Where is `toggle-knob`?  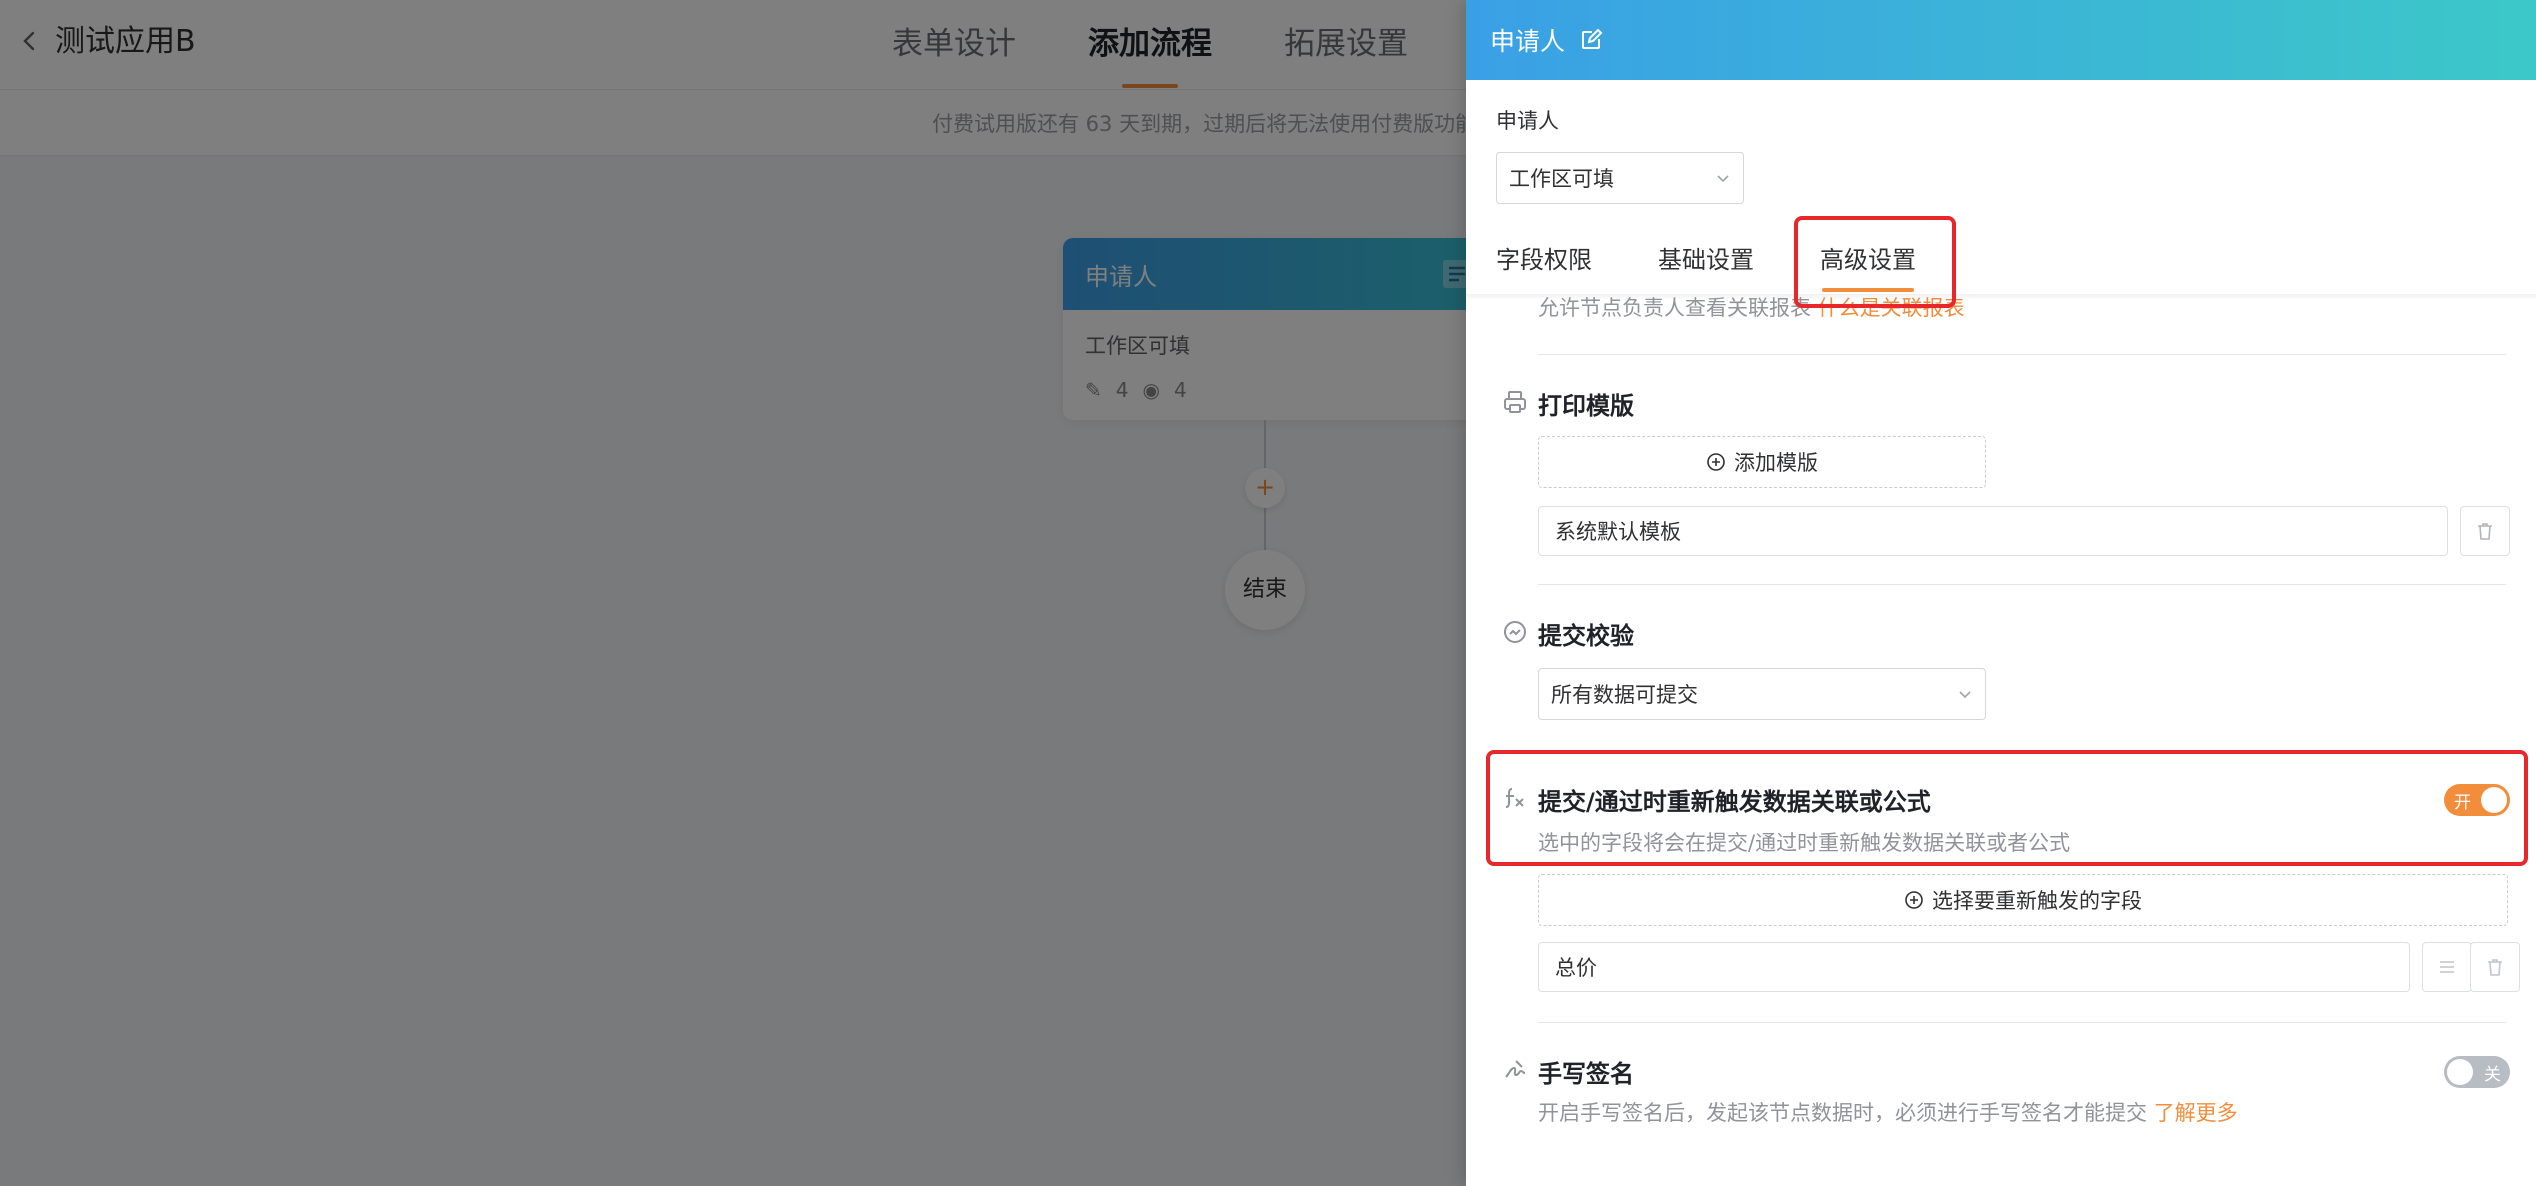
toggle-knob is located at coordinates (2460, 1072).